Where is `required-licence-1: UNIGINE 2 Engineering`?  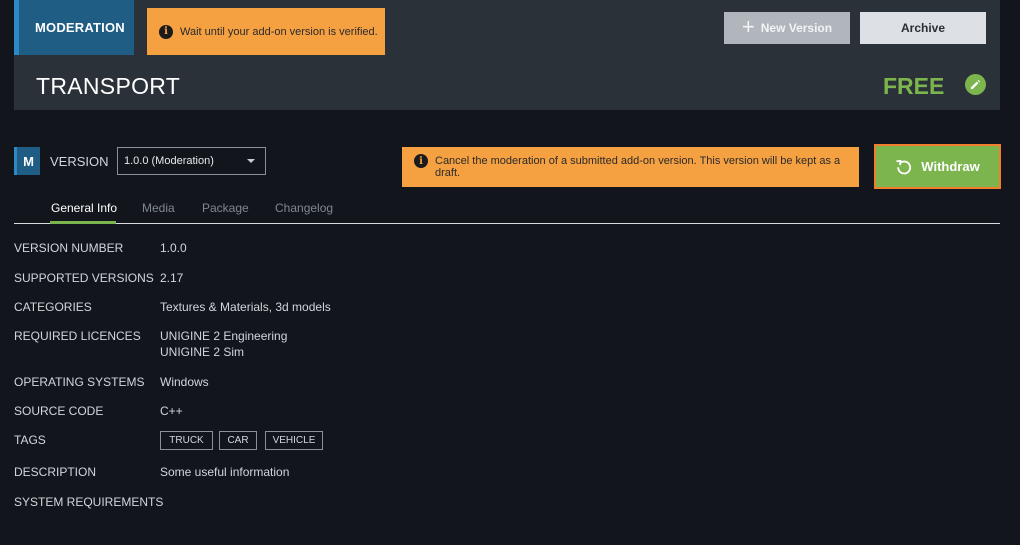 required-licence-1: UNIGINE 2 Engineering is located at coordinates (224, 336).